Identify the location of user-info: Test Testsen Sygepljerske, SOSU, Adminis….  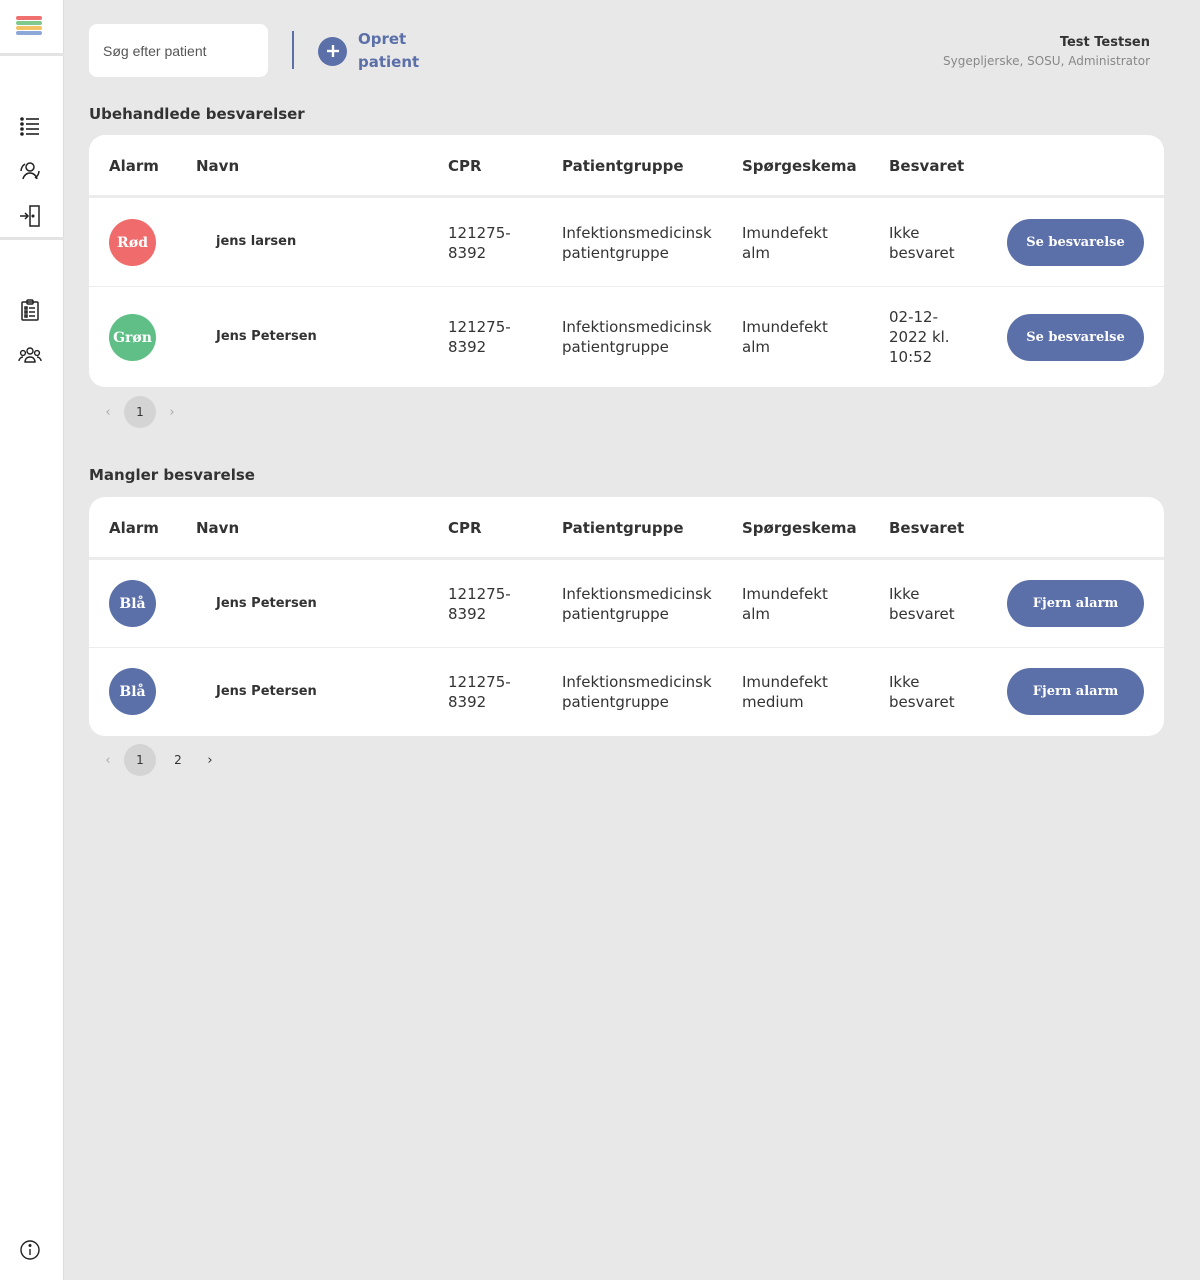
(1046, 52).